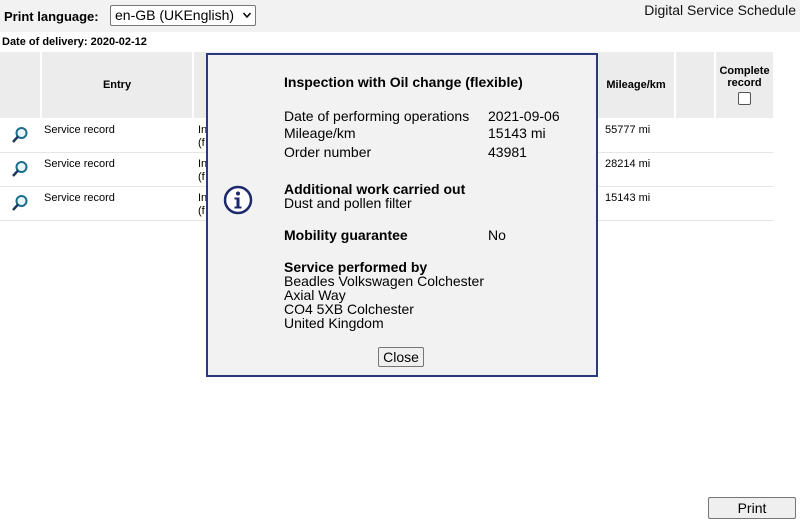  Describe the element at coordinates (384, 281) in the screenshot. I see `address-line: Beadles Volkswagen Colchester` at that location.